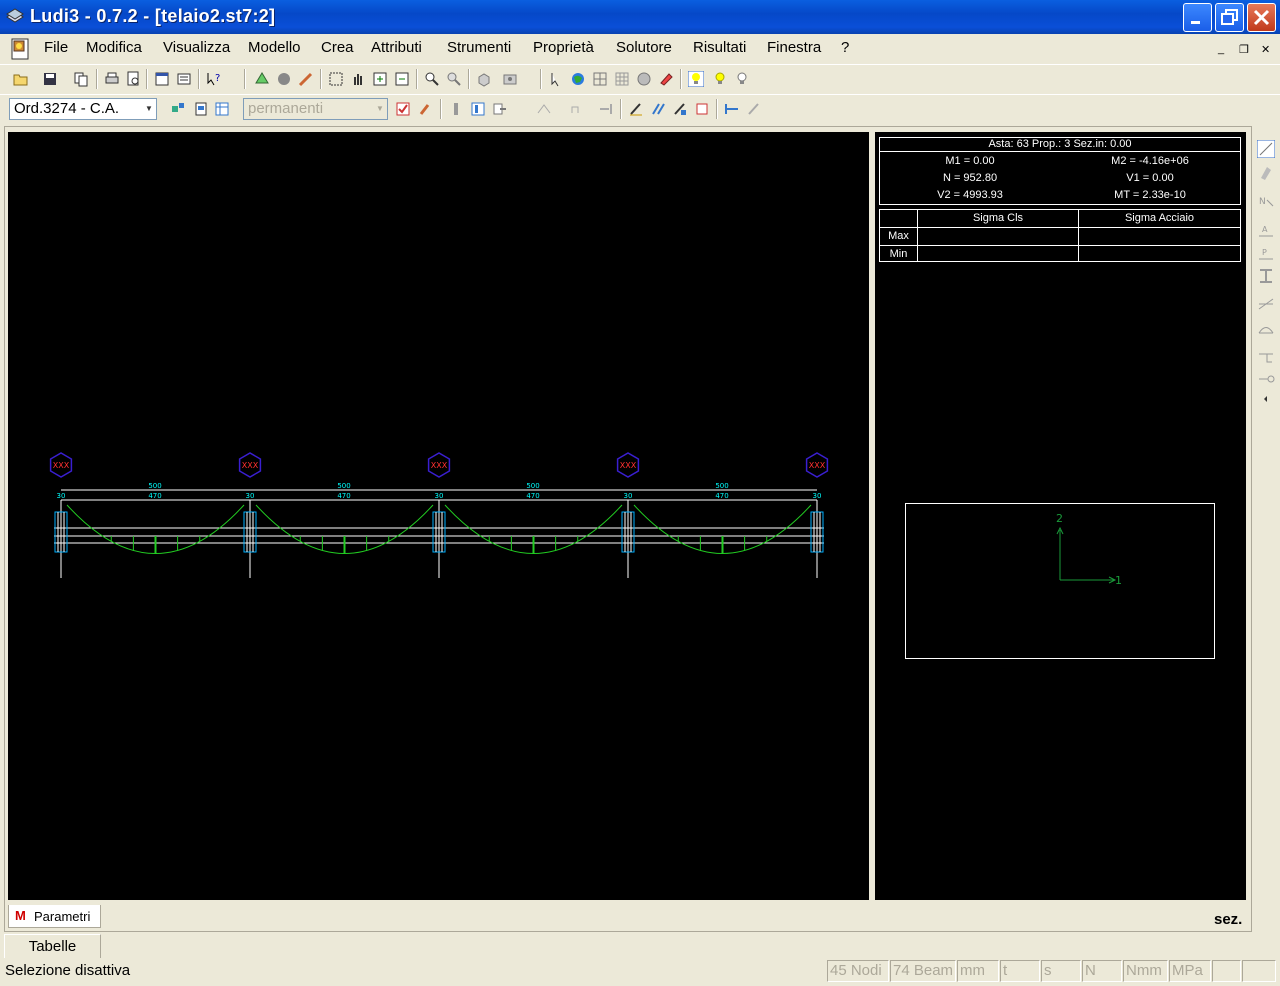 The height and width of the screenshot is (986, 1280). I want to click on model-3d-icon, so click(262, 79).